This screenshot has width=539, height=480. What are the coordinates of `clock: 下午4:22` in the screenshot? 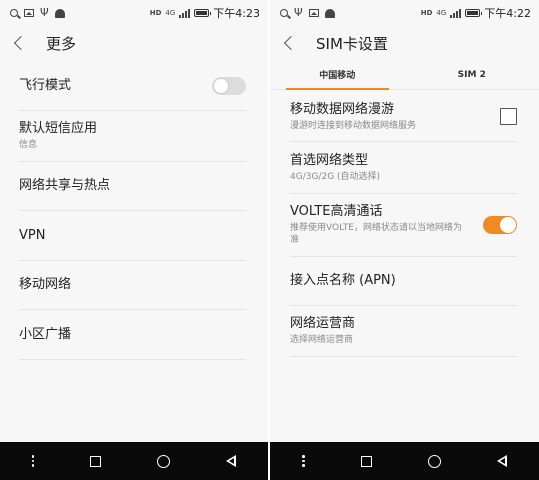 It's located at (507, 13).